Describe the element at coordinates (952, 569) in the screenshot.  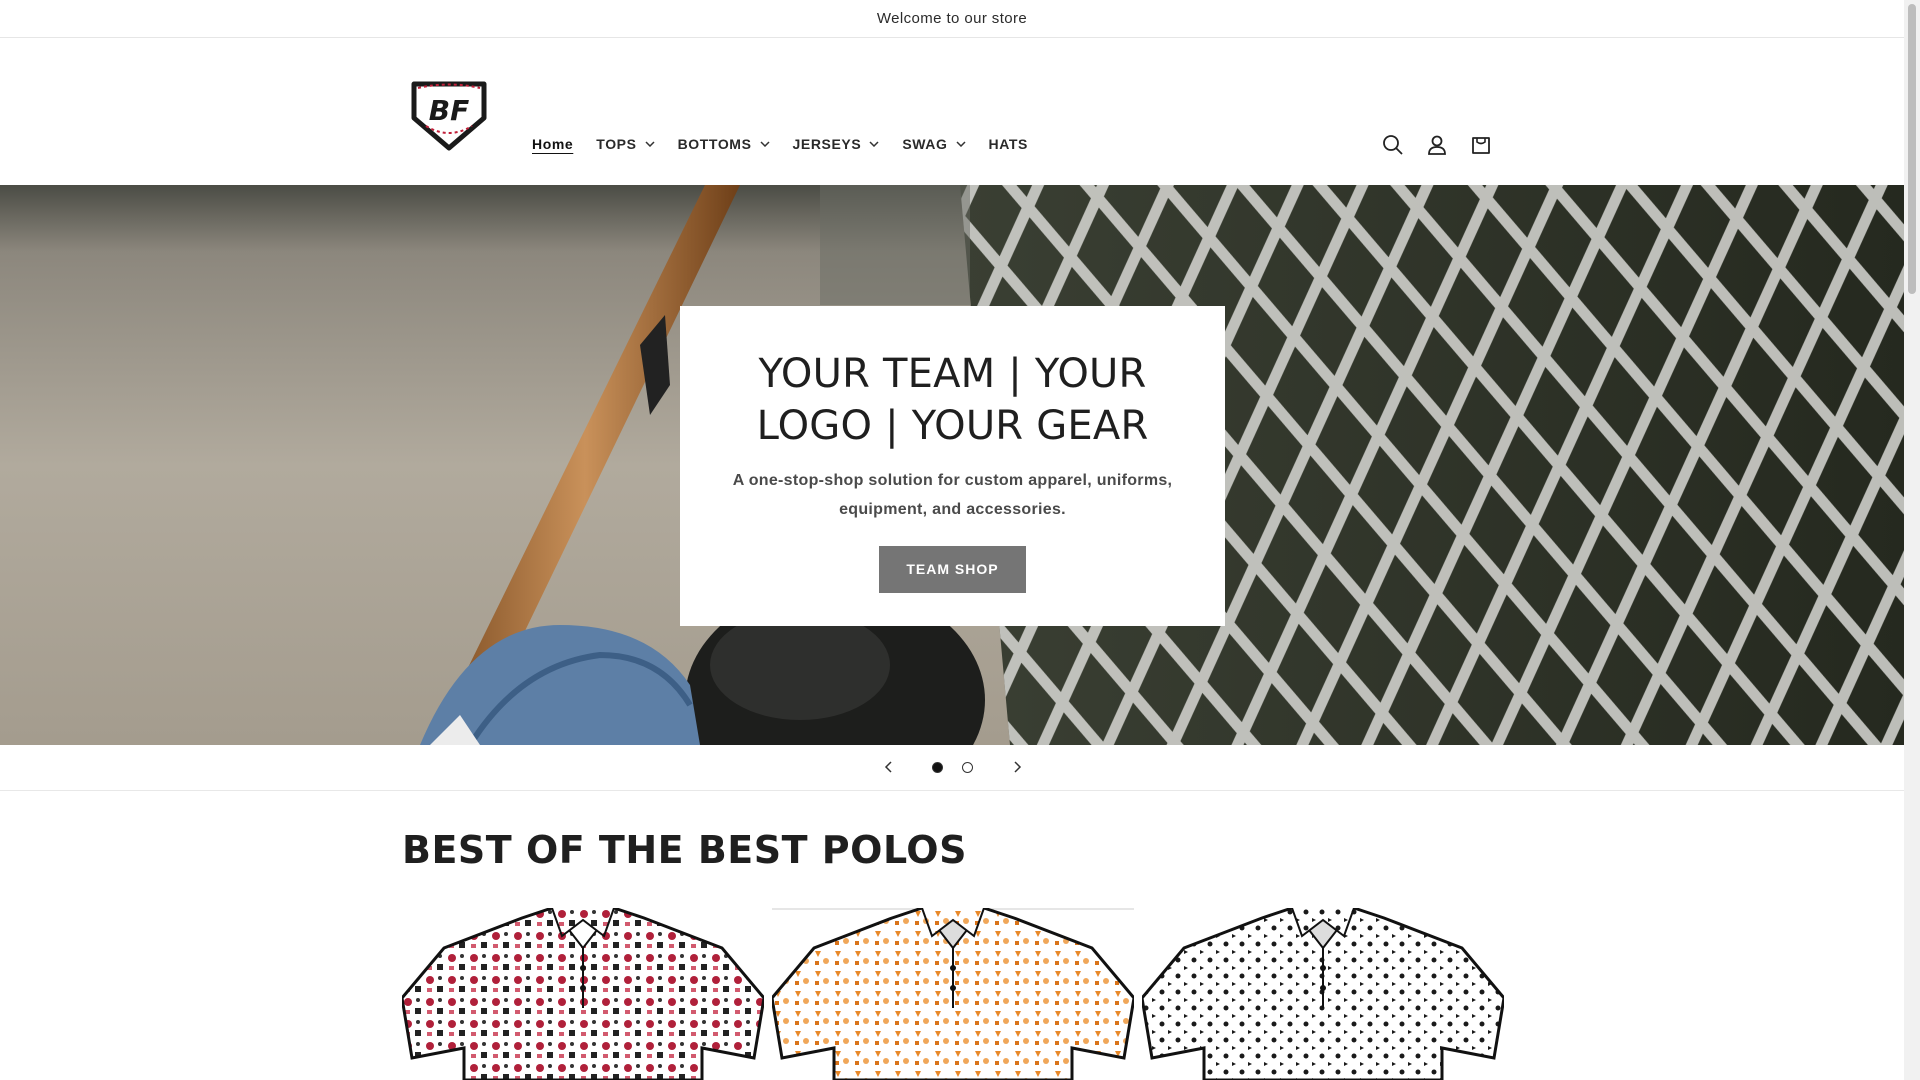
I see `team-shop-button: TEAM SHOP` at that location.